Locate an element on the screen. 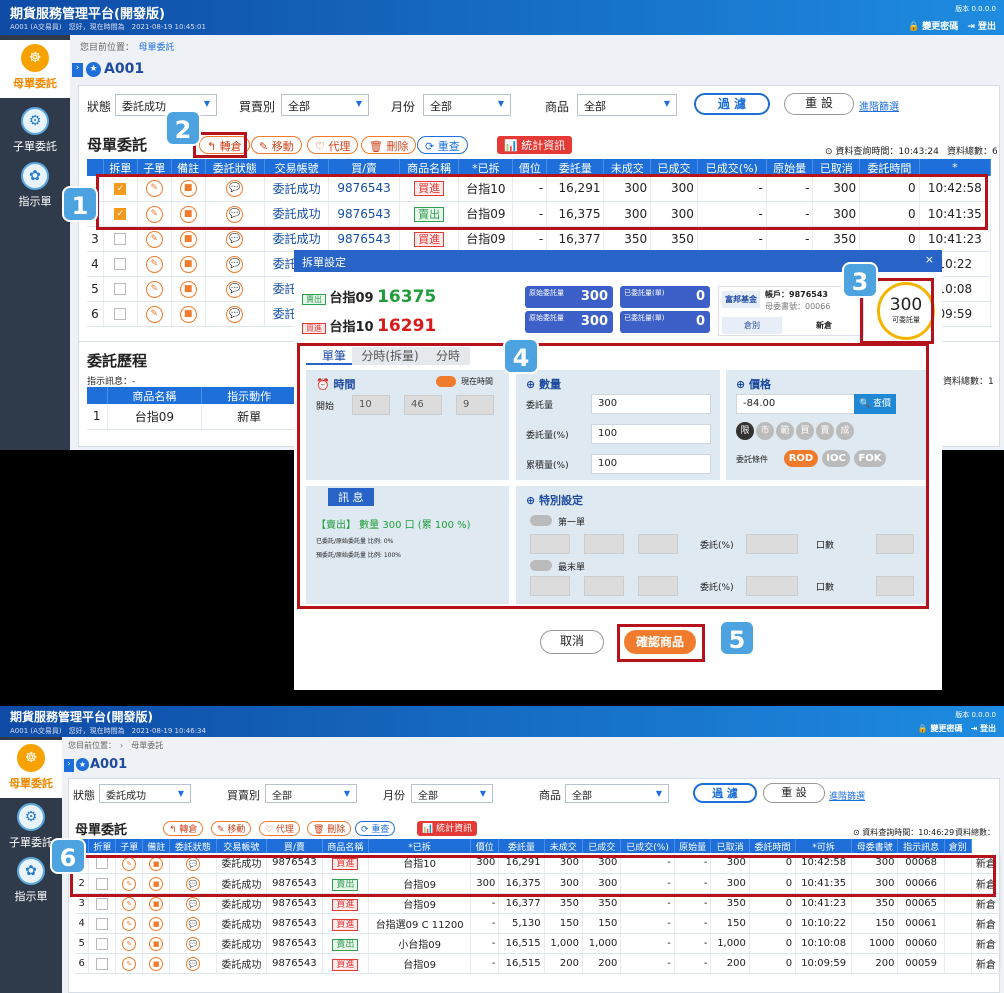  agent-button-2: ♡ 代理 is located at coordinates (279, 828).